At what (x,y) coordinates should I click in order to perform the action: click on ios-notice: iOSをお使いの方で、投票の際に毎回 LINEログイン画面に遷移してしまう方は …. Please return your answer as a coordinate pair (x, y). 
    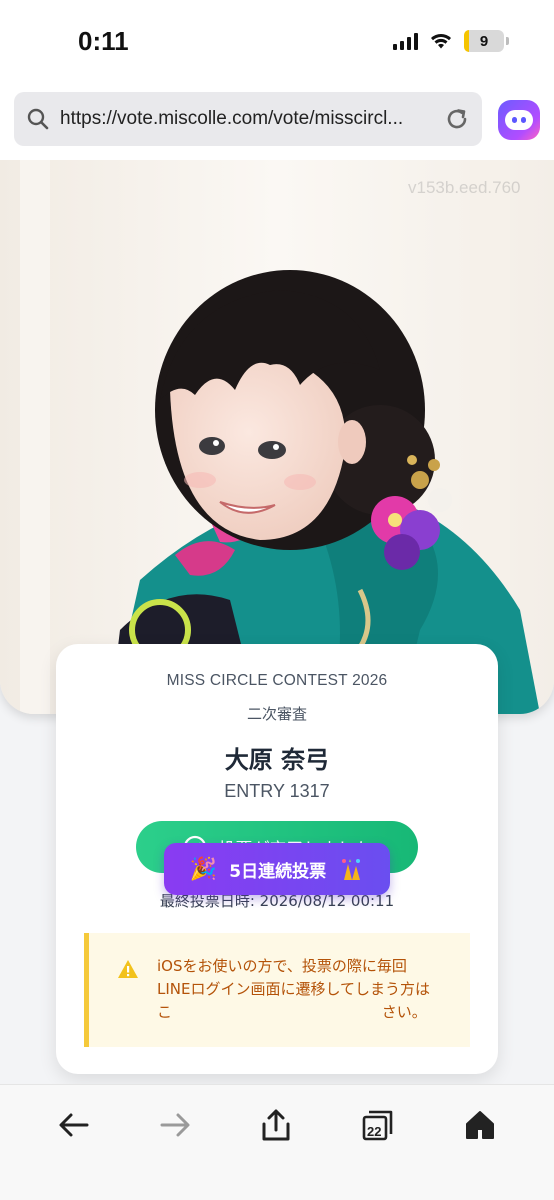
    Looking at the image, I should click on (277, 990).